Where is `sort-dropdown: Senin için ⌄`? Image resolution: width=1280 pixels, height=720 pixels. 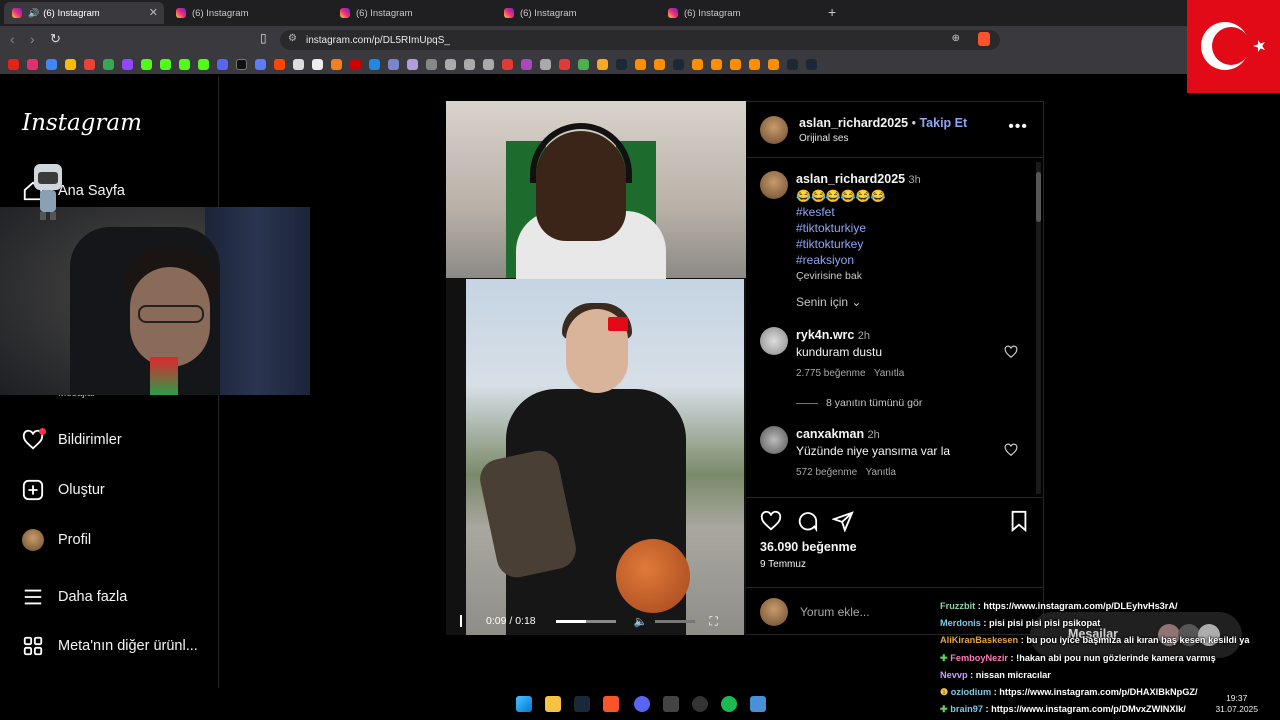
sort-dropdown: Senin için ⌄ is located at coordinates (828, 302).